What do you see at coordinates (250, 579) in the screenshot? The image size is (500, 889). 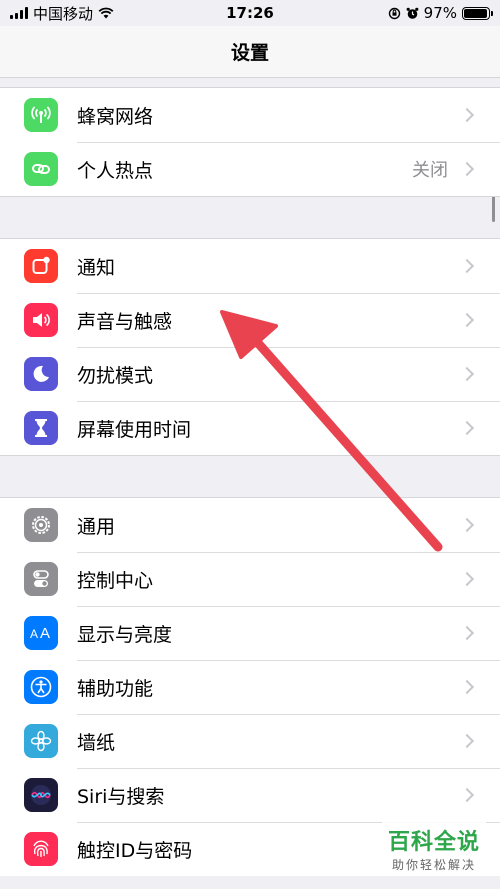 I see `settings-row-control-center: 控制中心` at bounding box center [250, 579].